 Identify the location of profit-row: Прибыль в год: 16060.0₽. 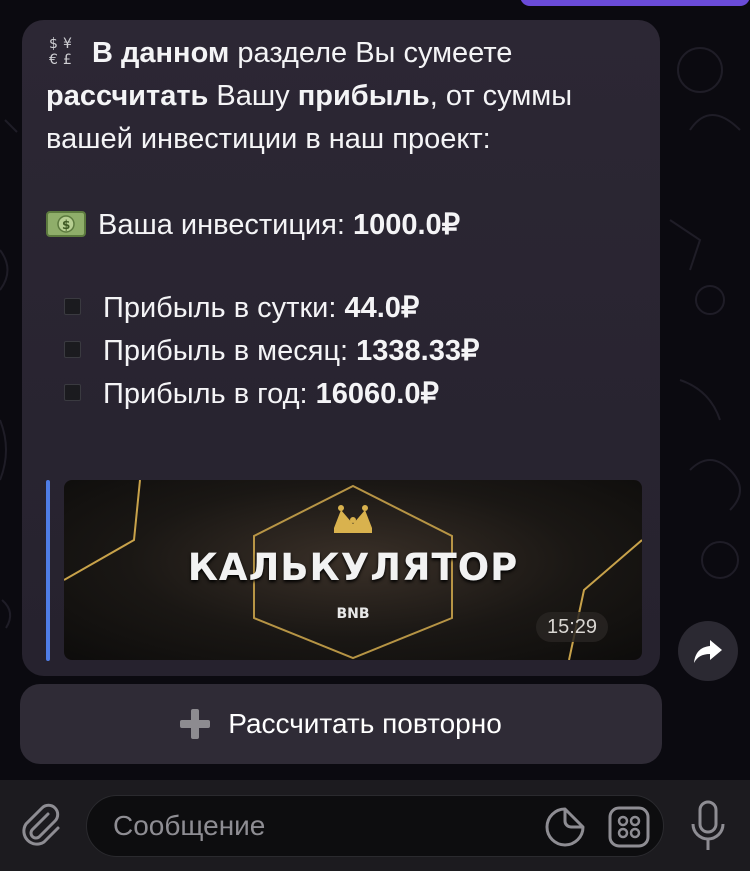
(346, 394).